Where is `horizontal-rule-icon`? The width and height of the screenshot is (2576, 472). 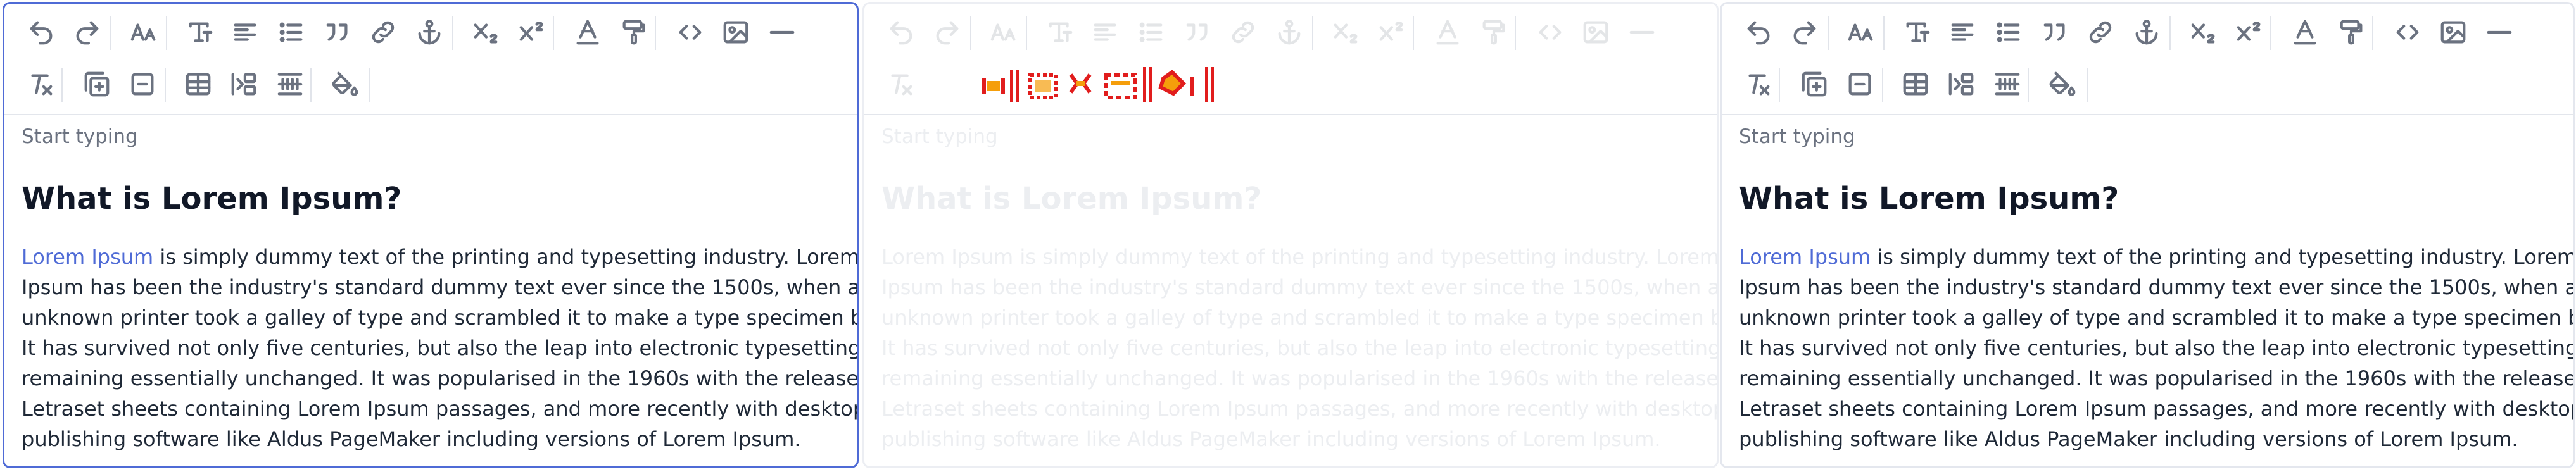
horizontal-rule-icon is located at coordinates (1642, 32).